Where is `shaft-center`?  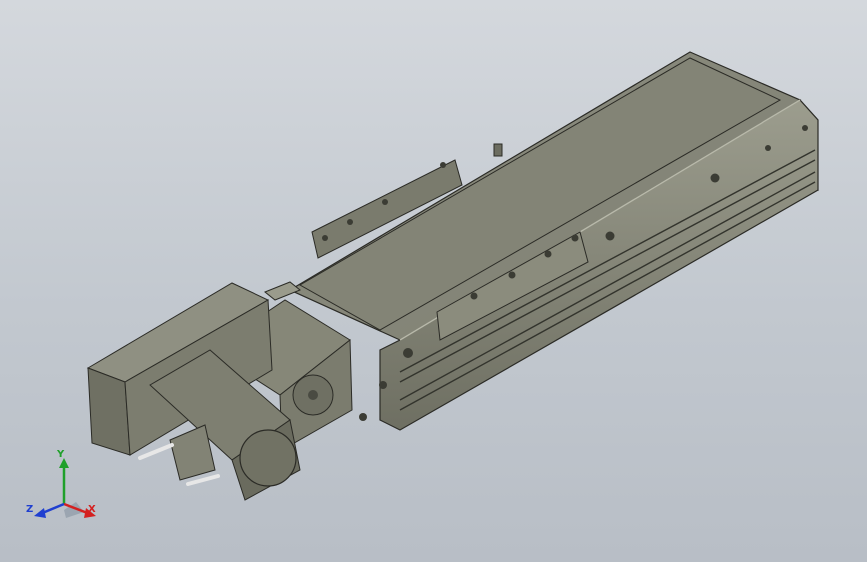
shaft-center is located at coordinates (313, 395).